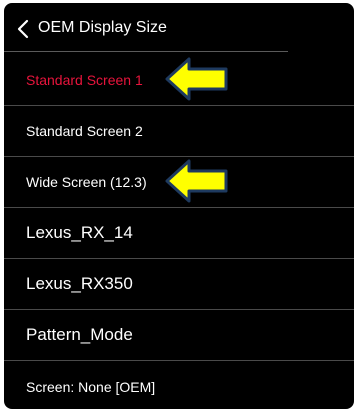 This screenshot has width=354, height=412. I want to click on header-bar: OEM Display Size, so click(146, 27).